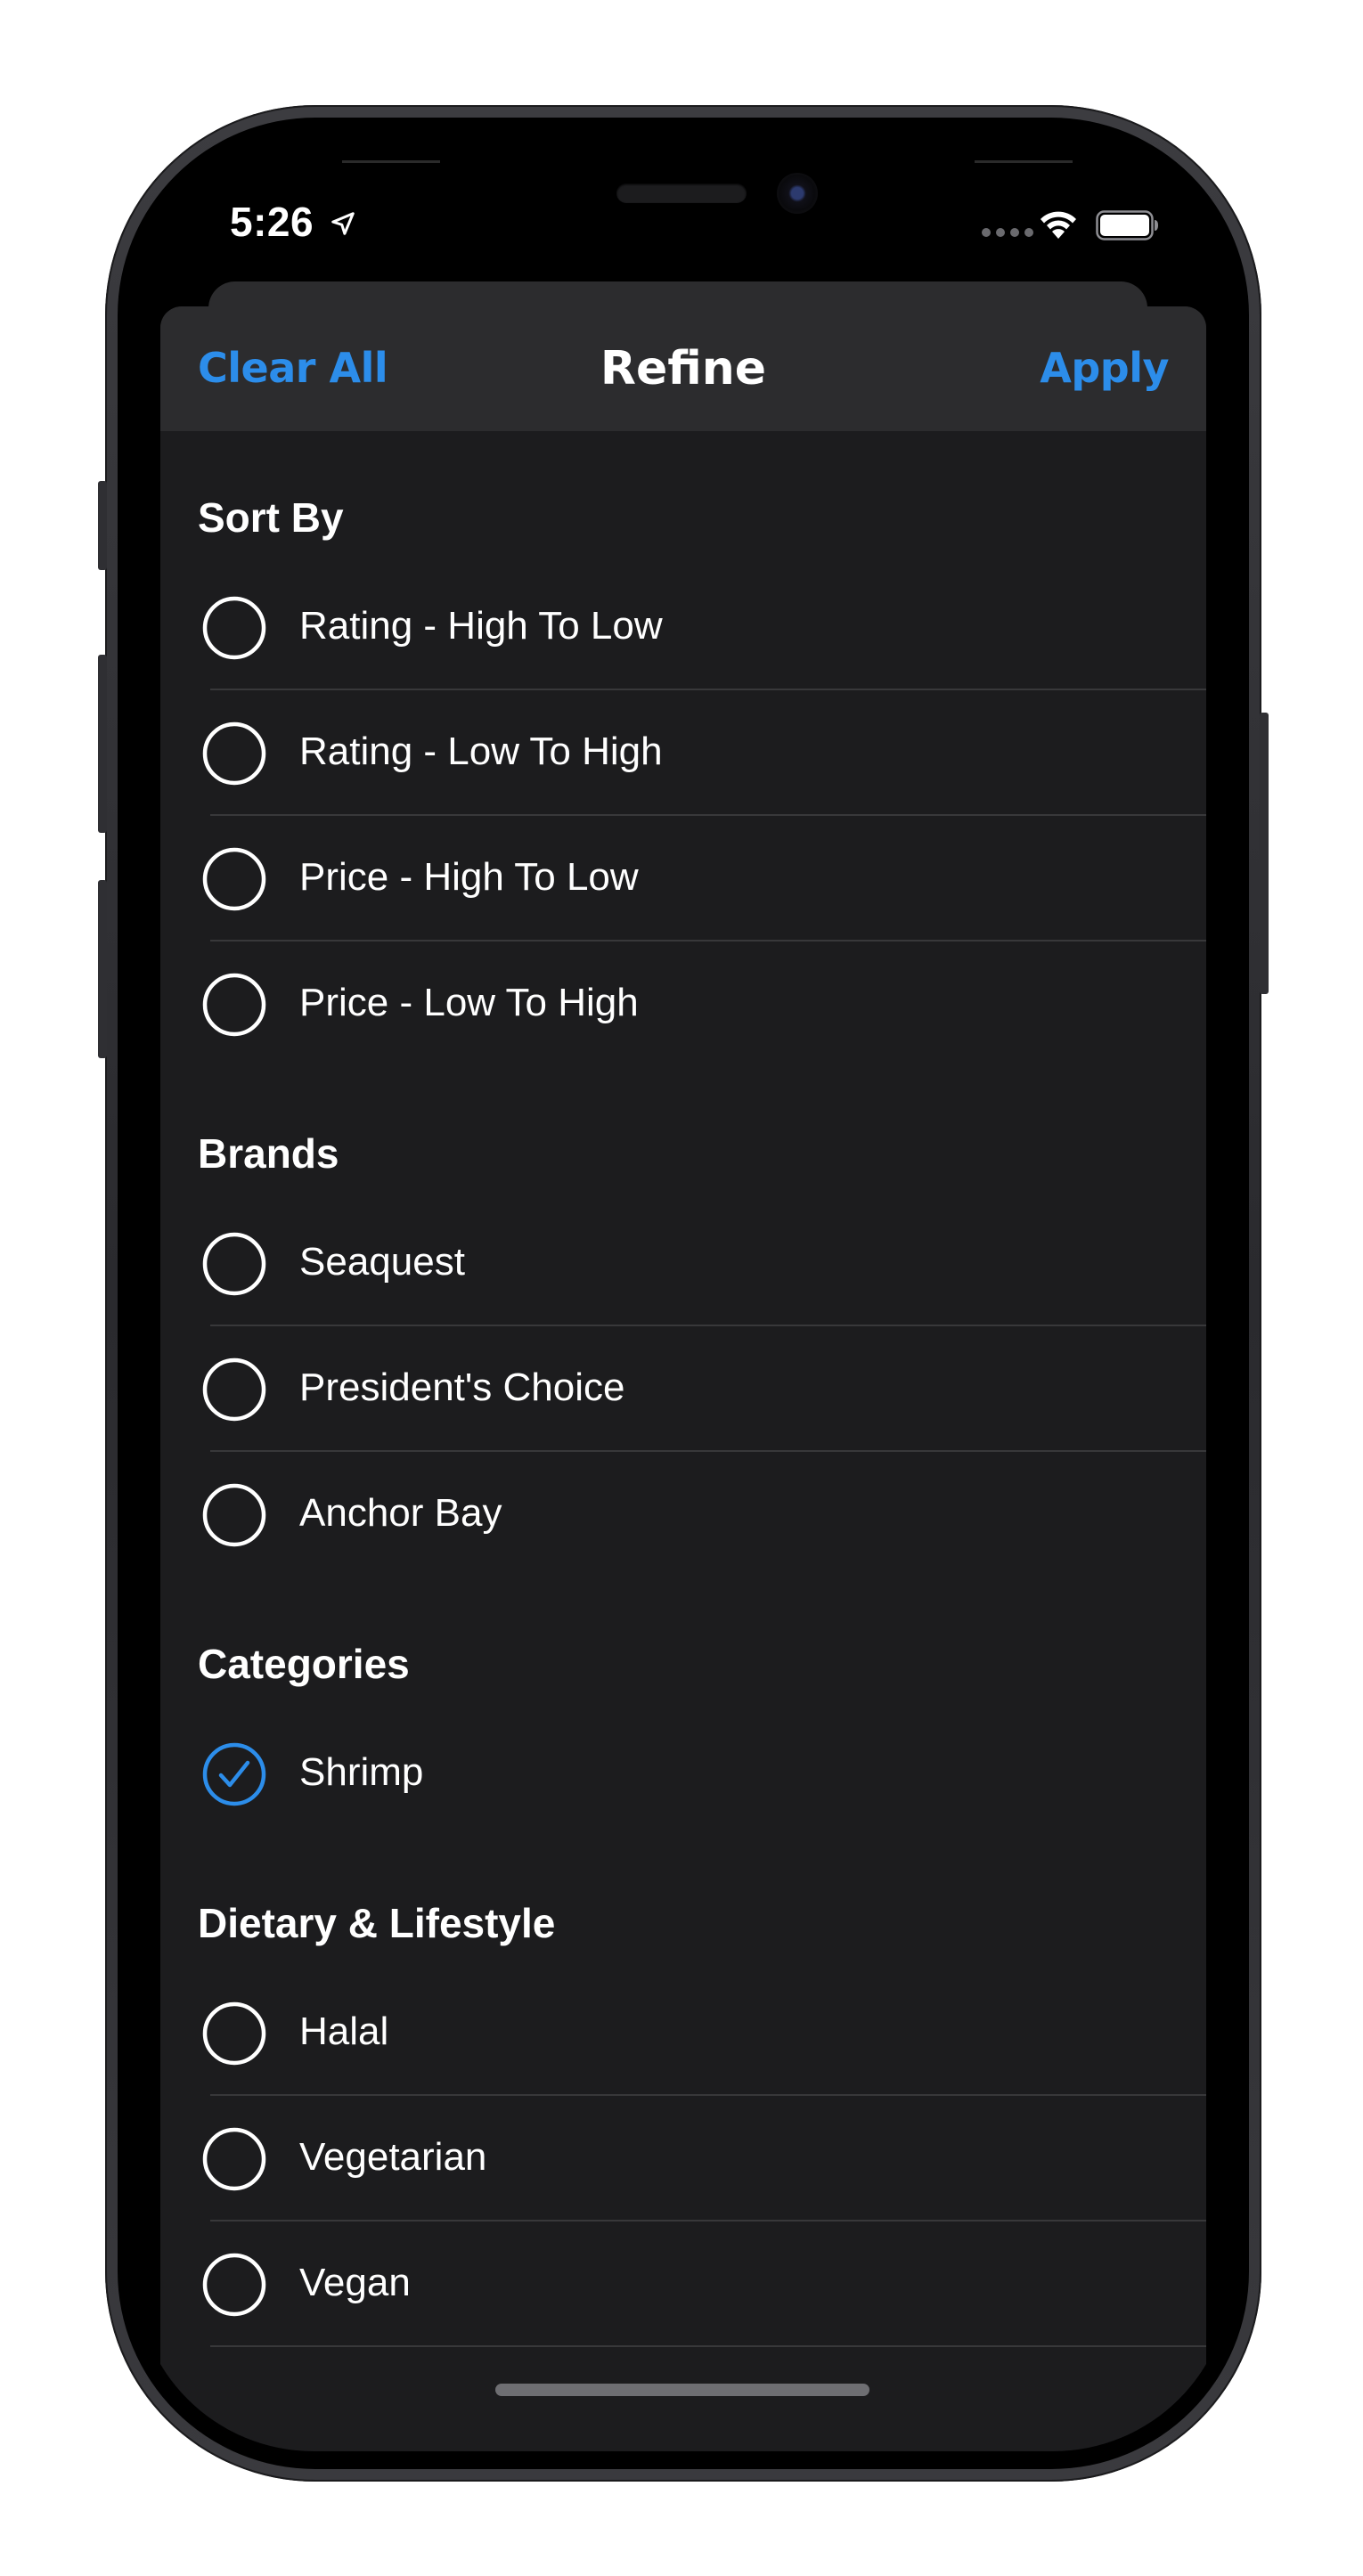 The image size is (1363, 2576). What do you see at coordinates (102, 526) in the screenshot?
I see `silent-switch` at bounding box center [102, 526].